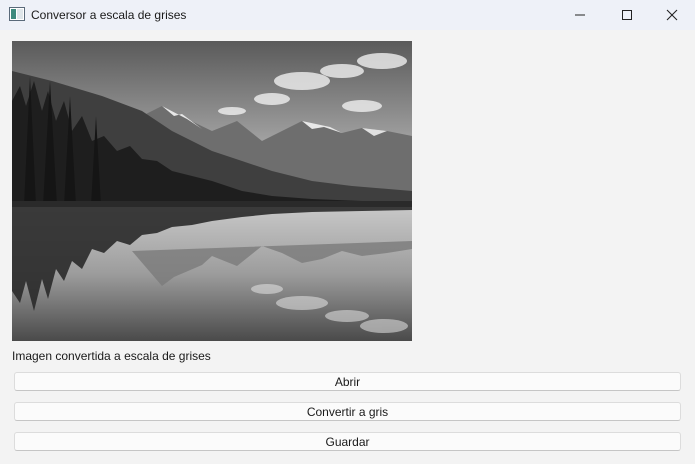 The height and width of the screenshot is (464, 695). I want to click on close-button, so click(672, 15).